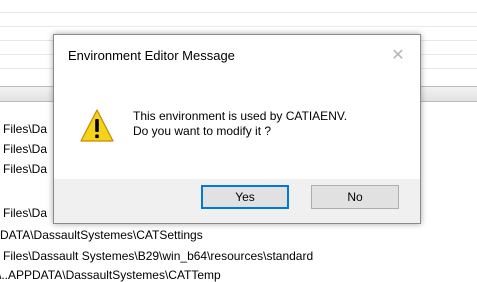 The image size is (477, 282). Describe the element at coordinates (202, 131) in the screenshot. I see `message-line-2: Do you want to modify it ?` at that location.